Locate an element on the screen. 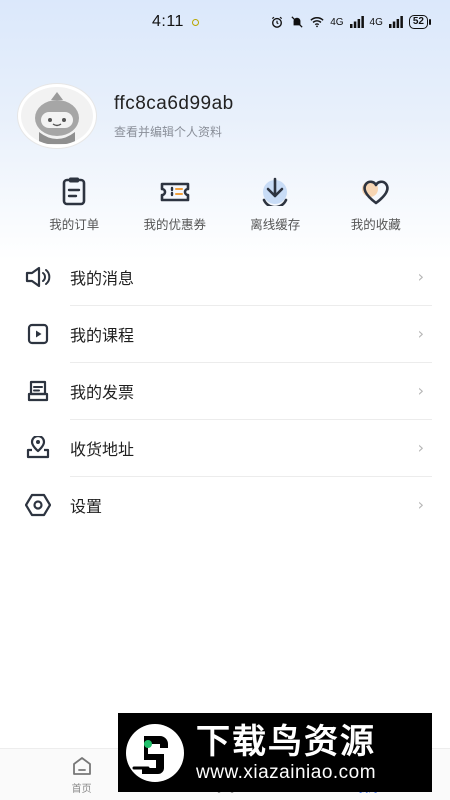  menu-item-label: 设置 is located at coordinates (86, 506).